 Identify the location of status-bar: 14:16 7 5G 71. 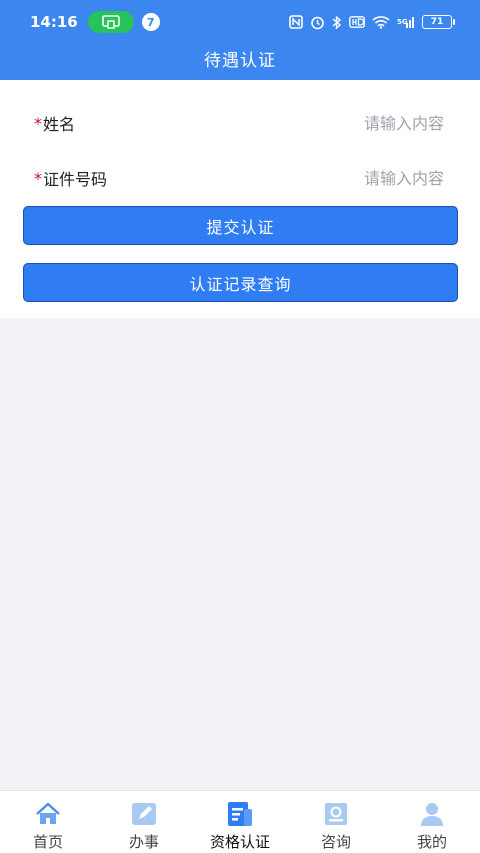
(240, 22).